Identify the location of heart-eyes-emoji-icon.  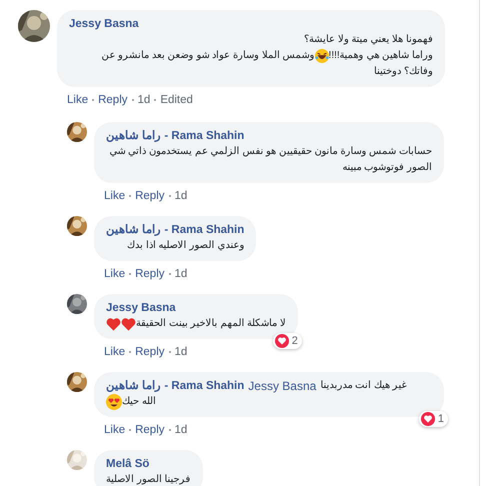
(114, 402).